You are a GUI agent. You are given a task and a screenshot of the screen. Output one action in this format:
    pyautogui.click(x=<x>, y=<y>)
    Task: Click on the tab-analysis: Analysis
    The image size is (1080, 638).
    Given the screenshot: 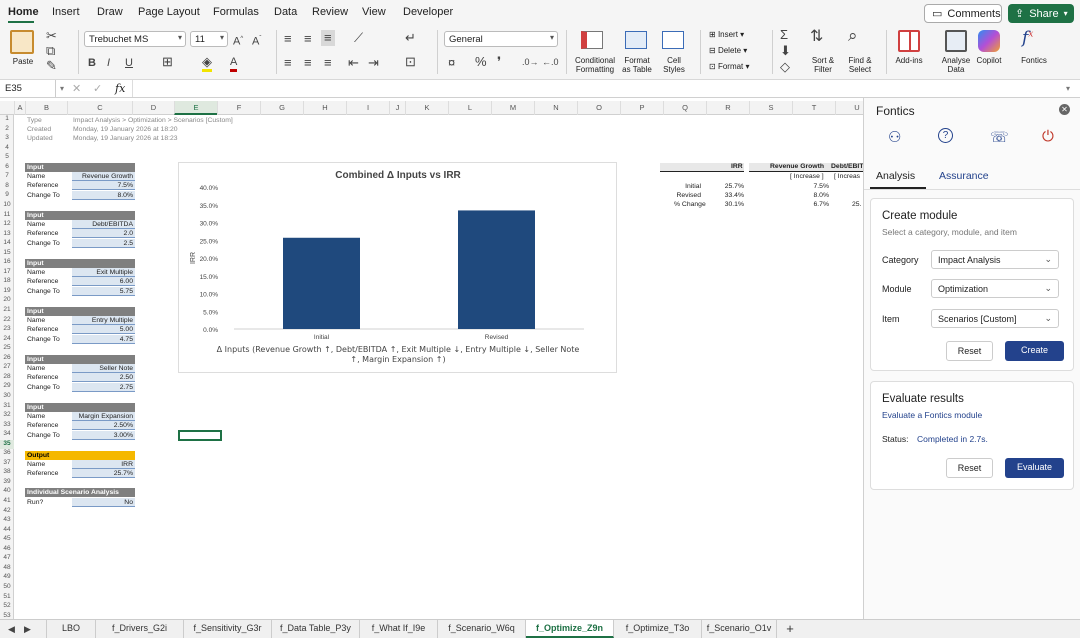 What is the action you would take?
    pyautogui.click(x=895, y=176)
    